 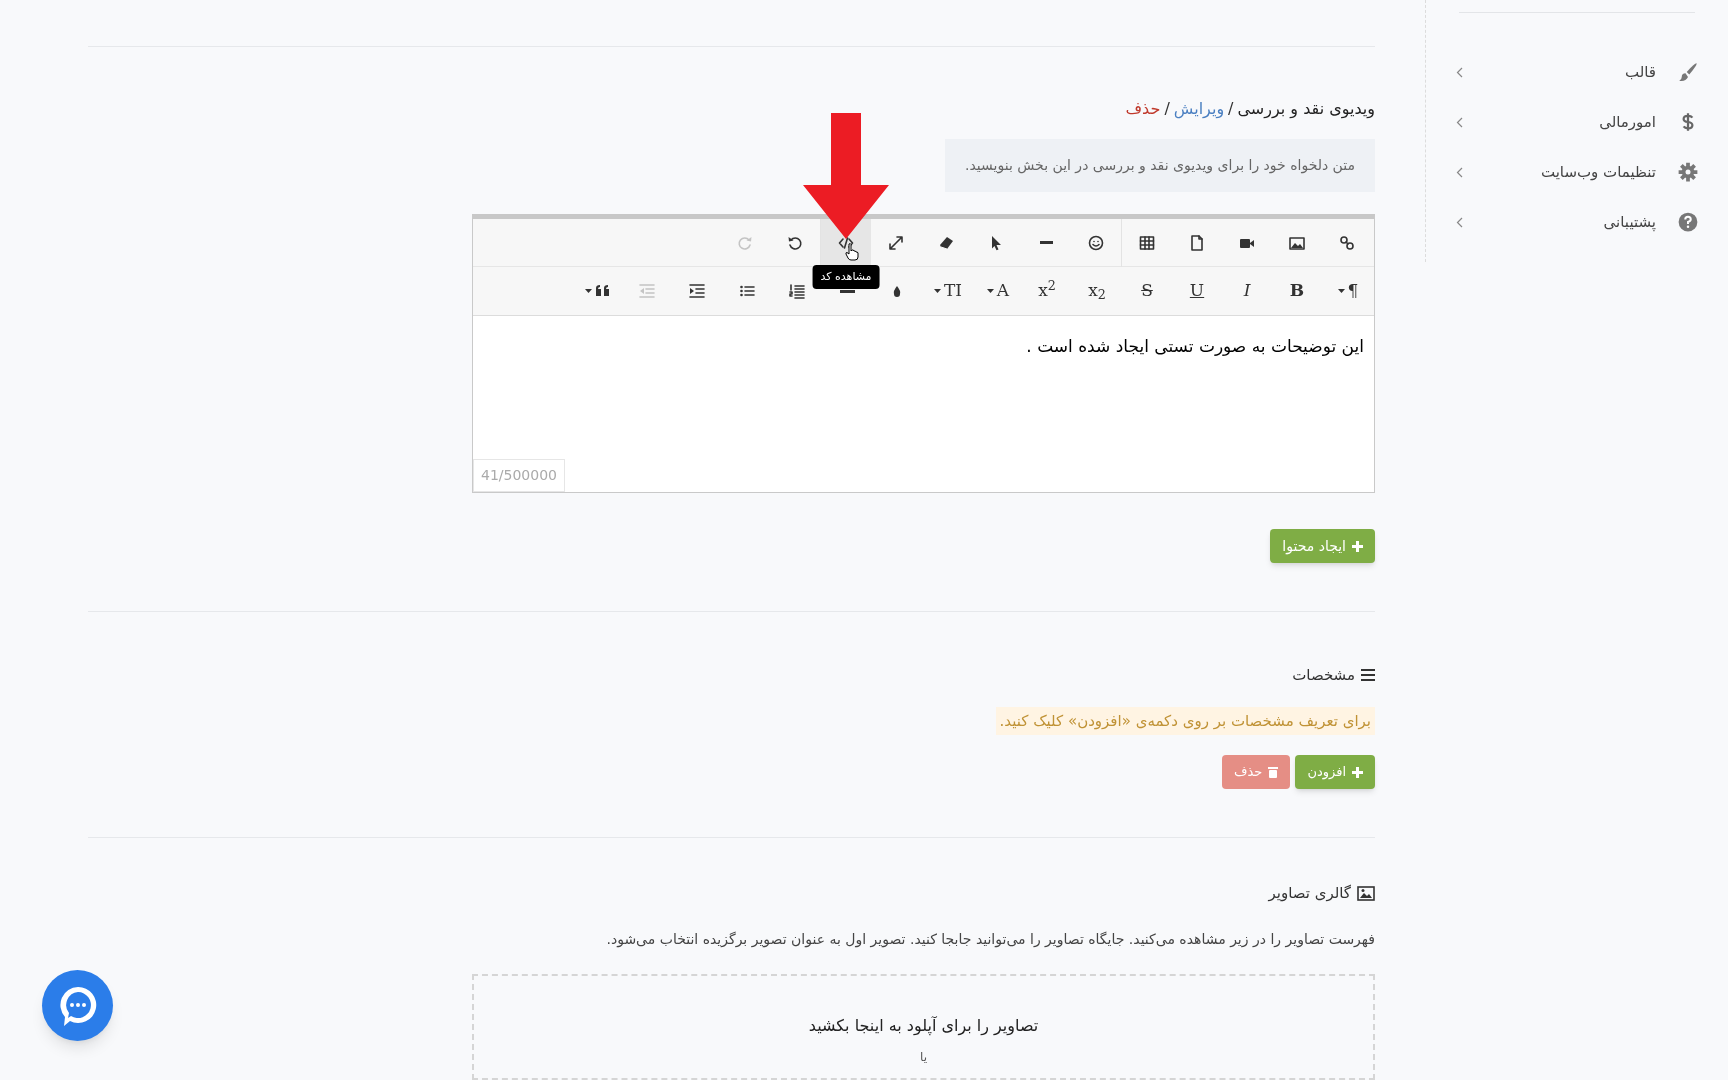 What do you see at coordinates (923, 1026) in the screenshot?
I see `dropzone-title: تصاویر را برای آپلود به اینجا بکشید` at bounding box center [923, 1026].